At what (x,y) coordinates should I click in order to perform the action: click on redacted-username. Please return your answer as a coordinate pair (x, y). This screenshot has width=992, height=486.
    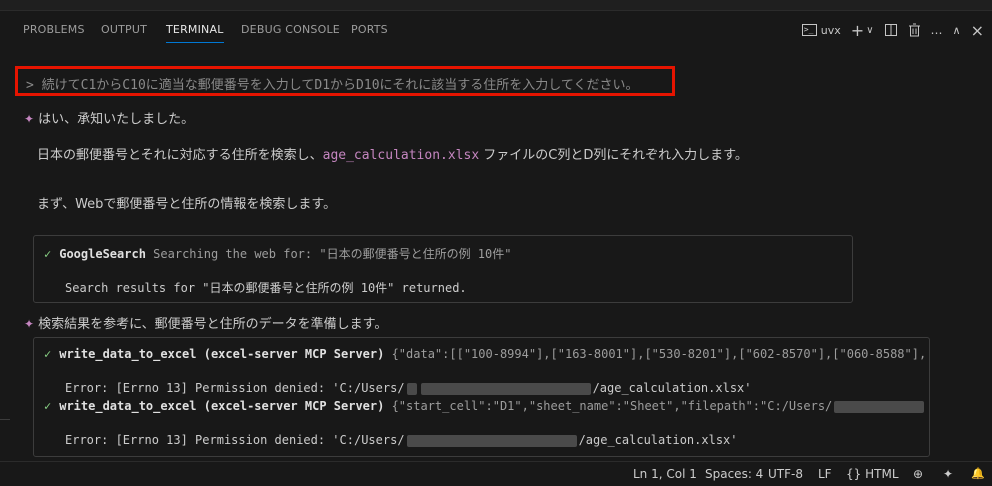
    Looking at the image, I should click on (411, 388).